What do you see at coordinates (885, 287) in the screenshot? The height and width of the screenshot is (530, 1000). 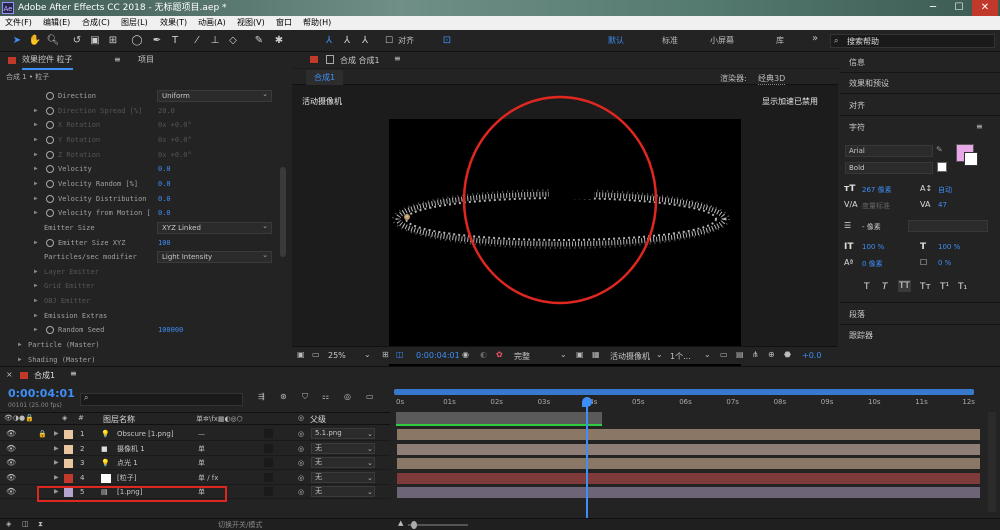 I see `faux-italic-button: T` at bounding box center [885, 287].